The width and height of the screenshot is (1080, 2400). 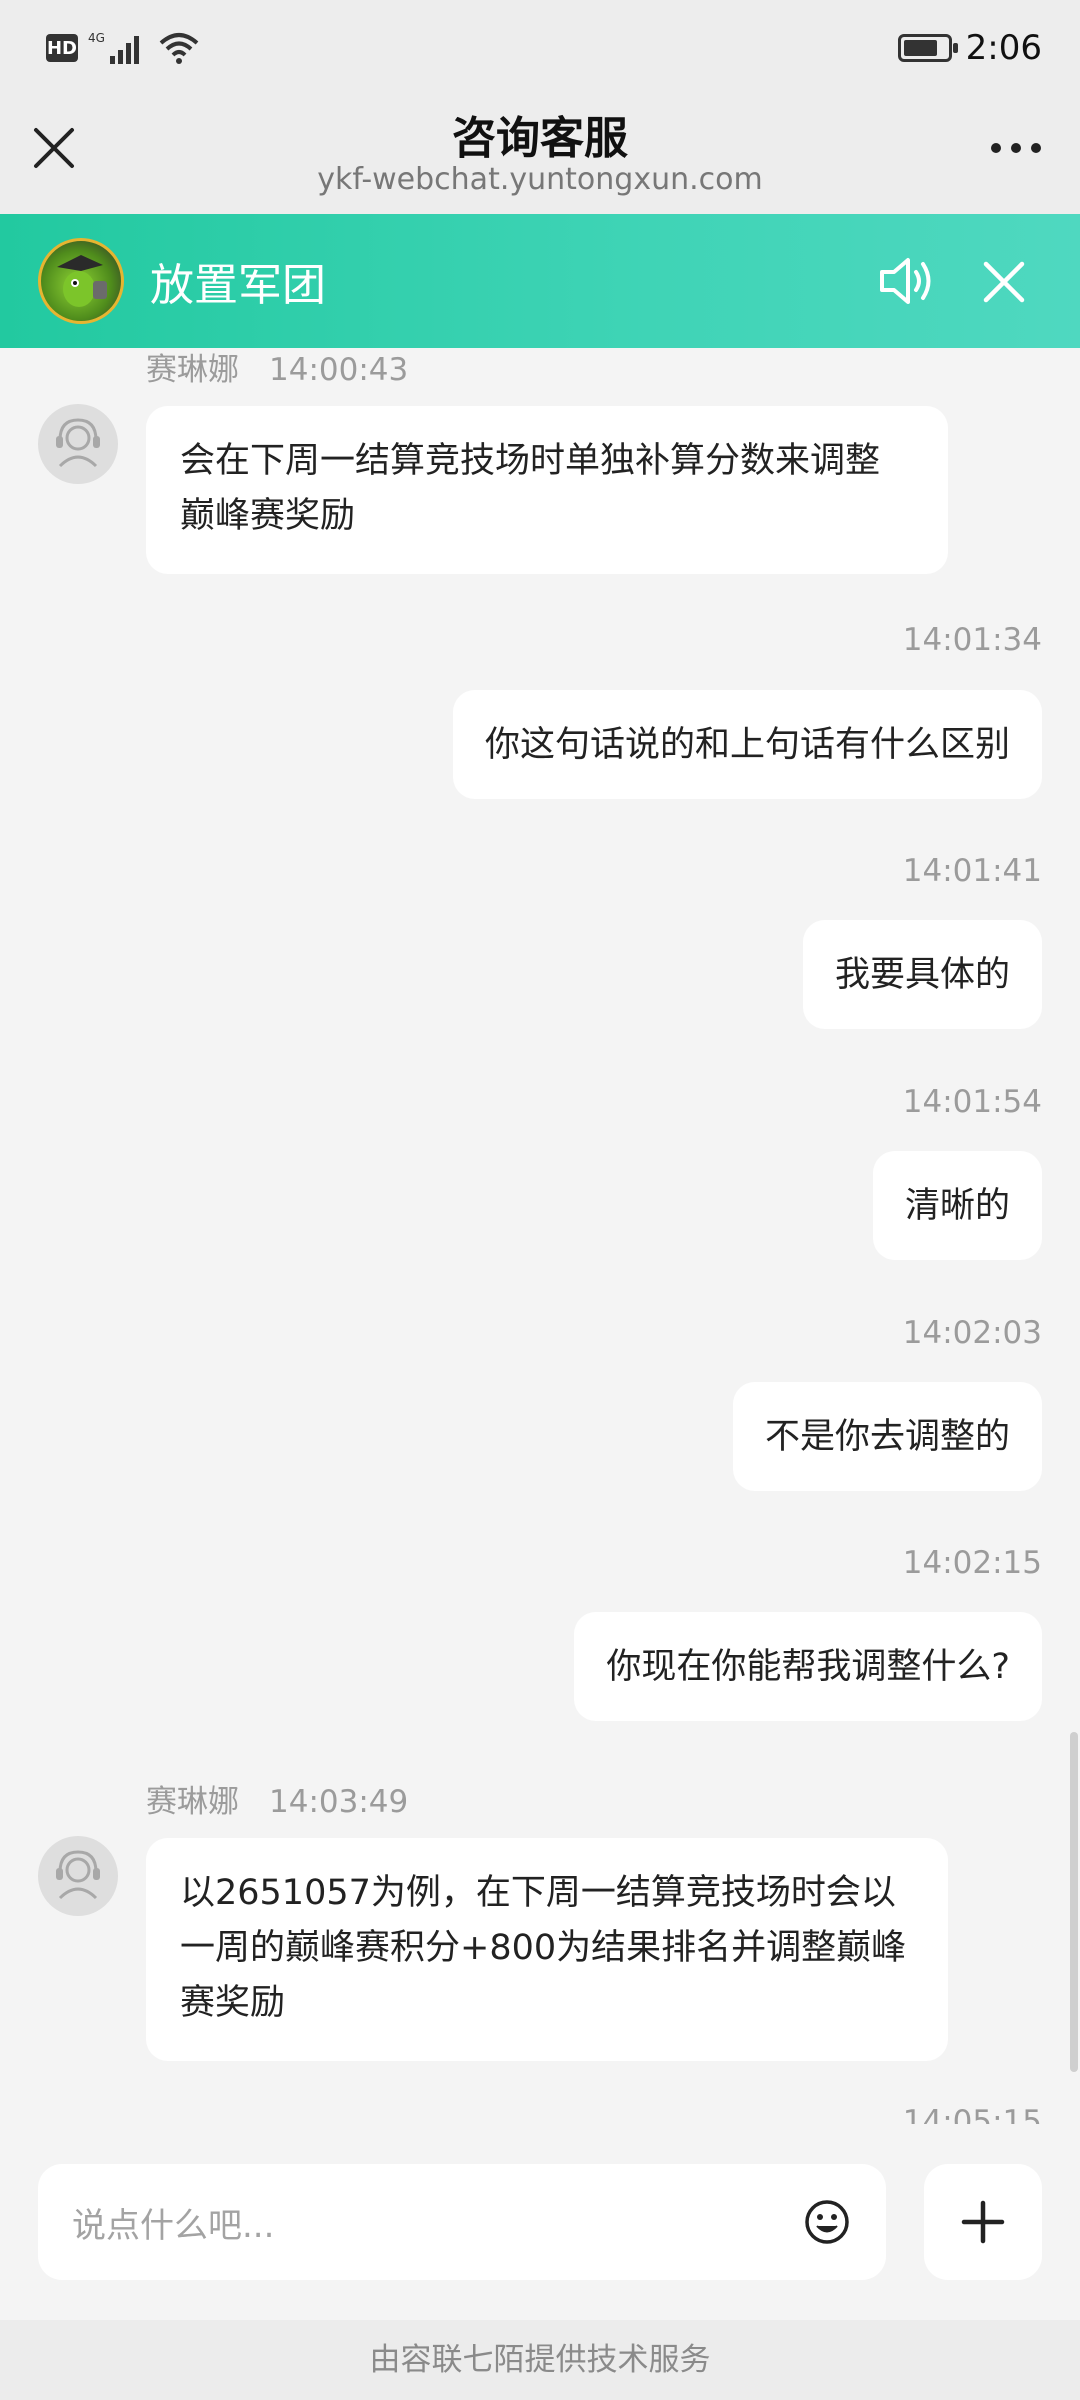 I want to click on message-time: 14:03:49, so click(x=339, y=1802).